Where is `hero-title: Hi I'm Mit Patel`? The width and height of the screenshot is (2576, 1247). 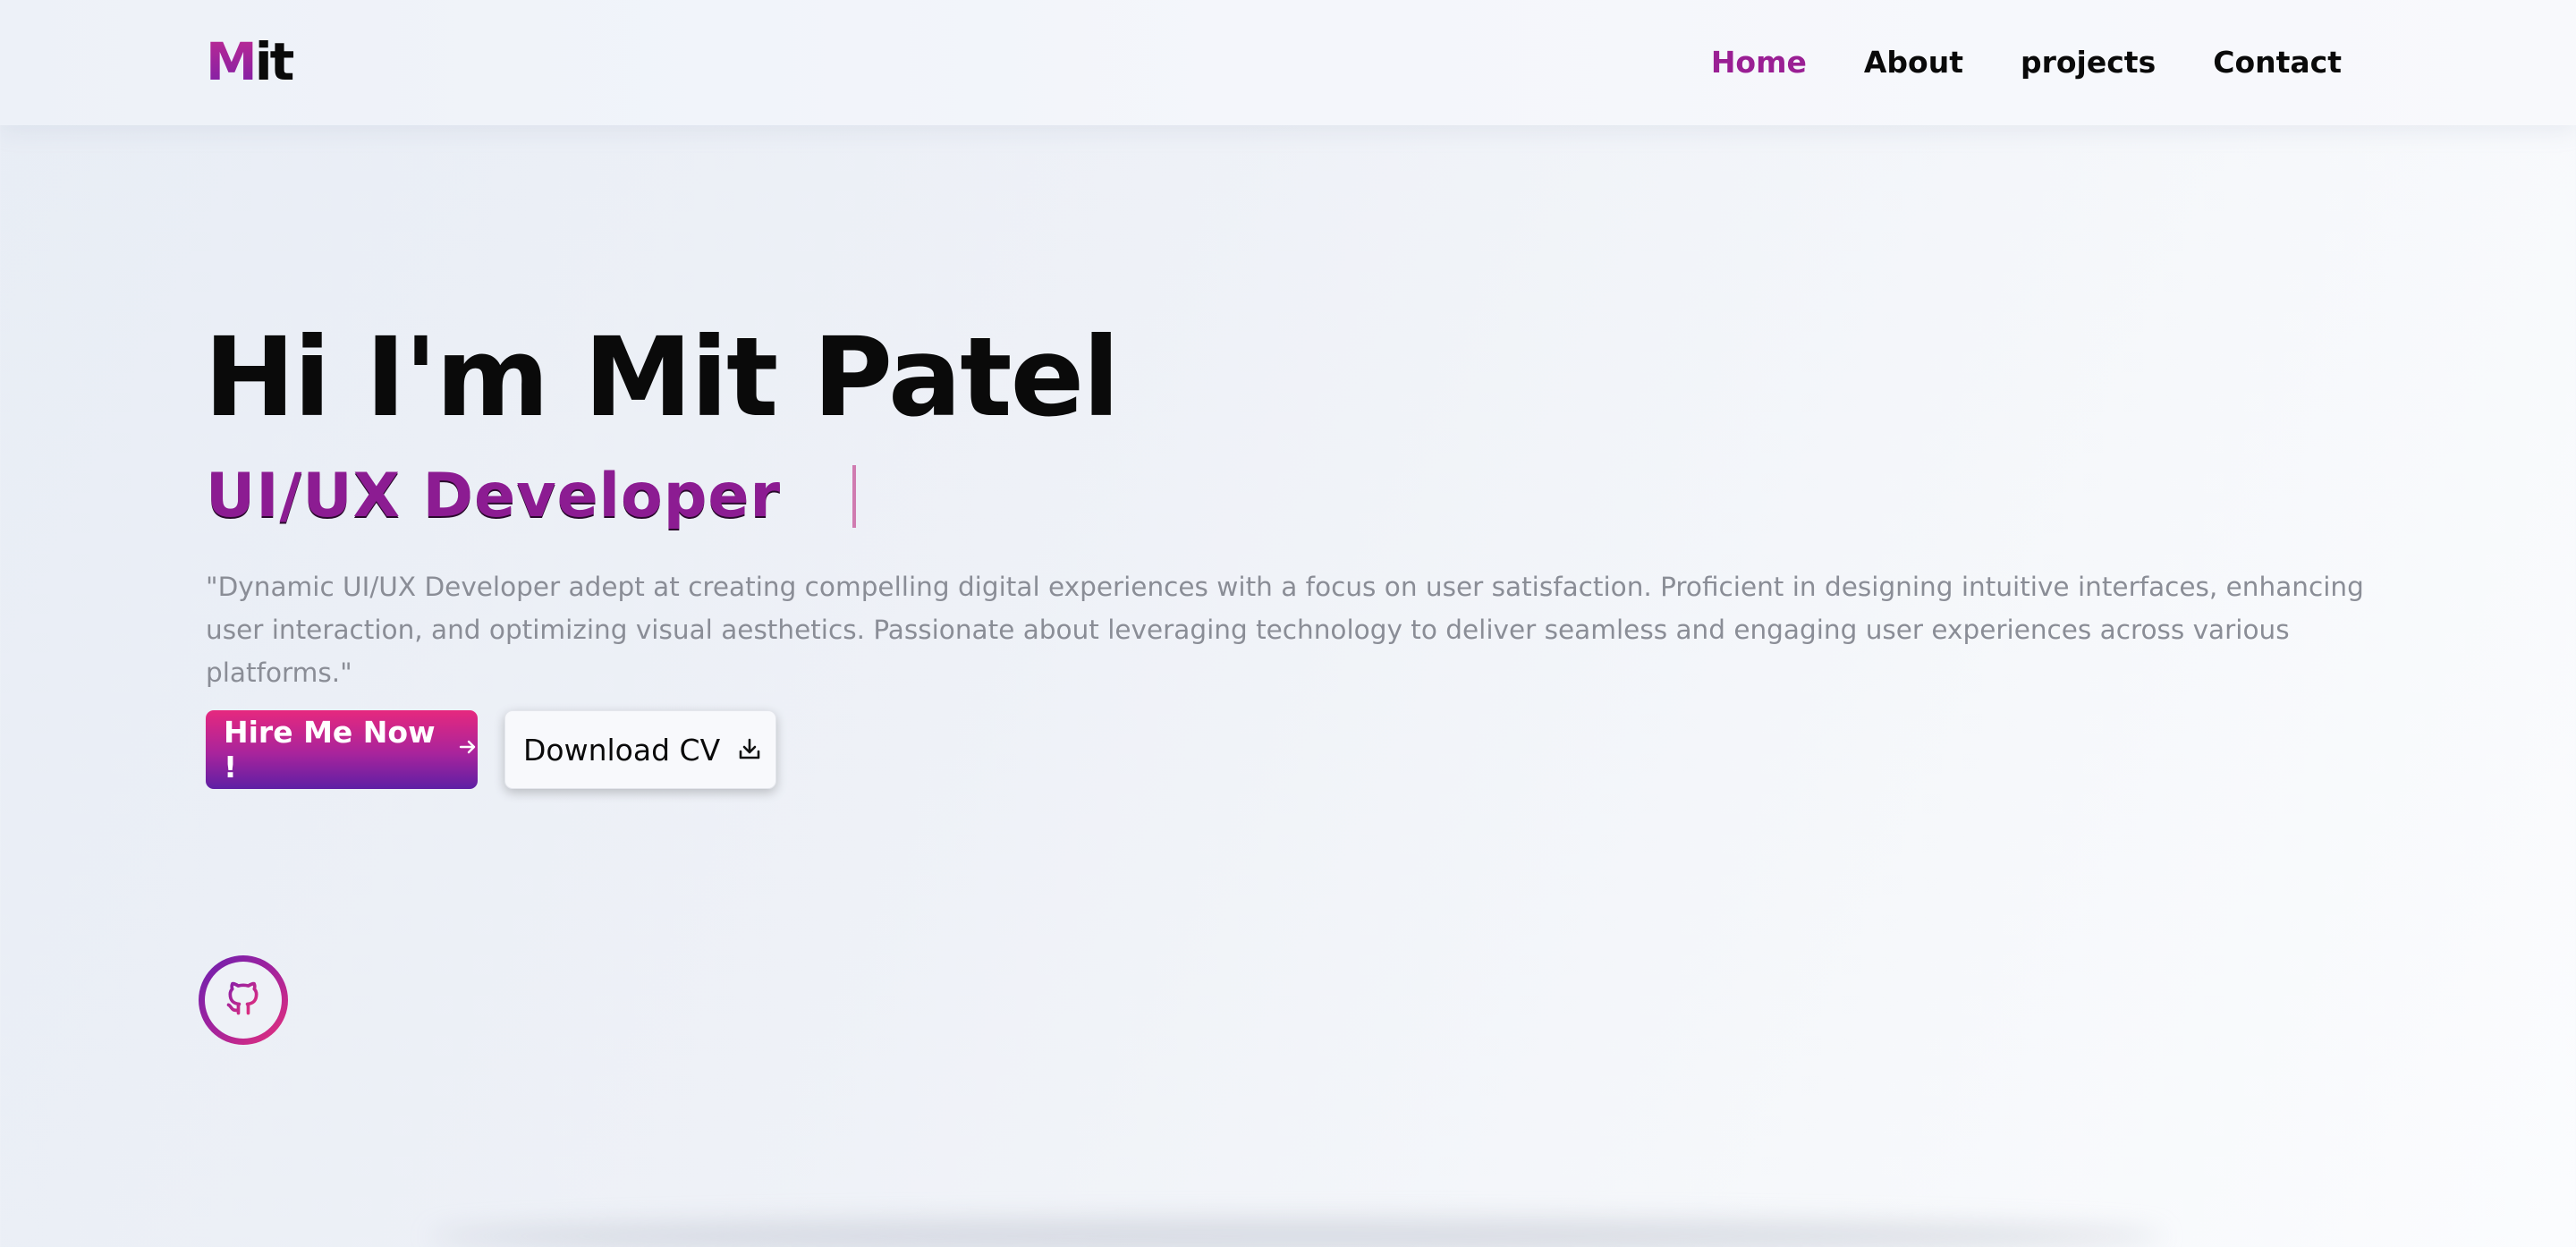 hero-title: Hi I'm Mit Patel is located at coordinates (662, 377).